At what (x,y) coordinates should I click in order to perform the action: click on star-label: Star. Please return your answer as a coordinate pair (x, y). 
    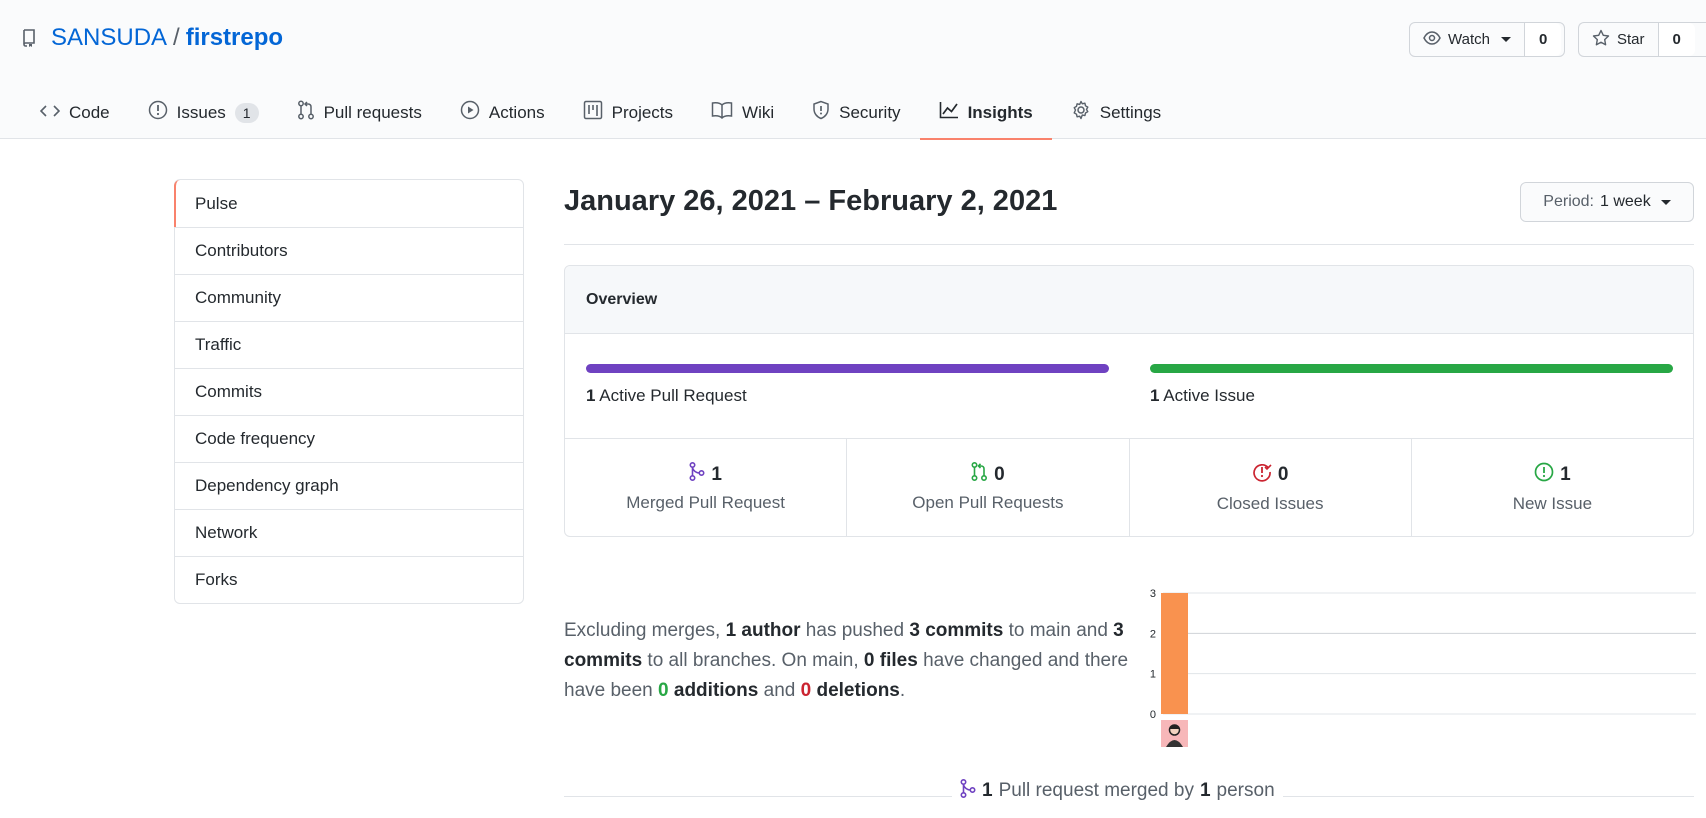
    Looking at the image, I should click on (1631, 39).